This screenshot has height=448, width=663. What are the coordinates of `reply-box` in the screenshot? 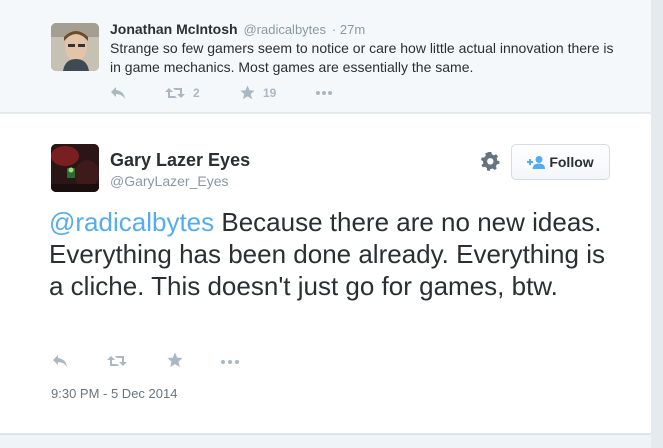 It's located at (325, 441).